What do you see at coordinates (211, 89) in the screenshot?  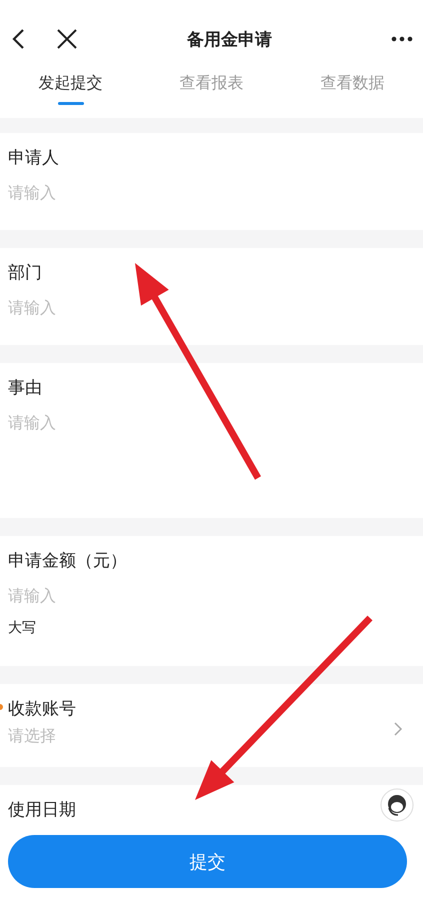 I see `tab: 查看报表` at bounding box center [211, 89].